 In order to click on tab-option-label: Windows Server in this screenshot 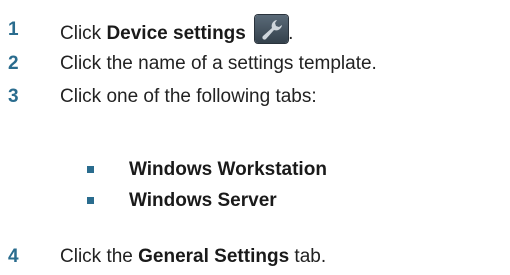, I will do `click(203, 200)`.